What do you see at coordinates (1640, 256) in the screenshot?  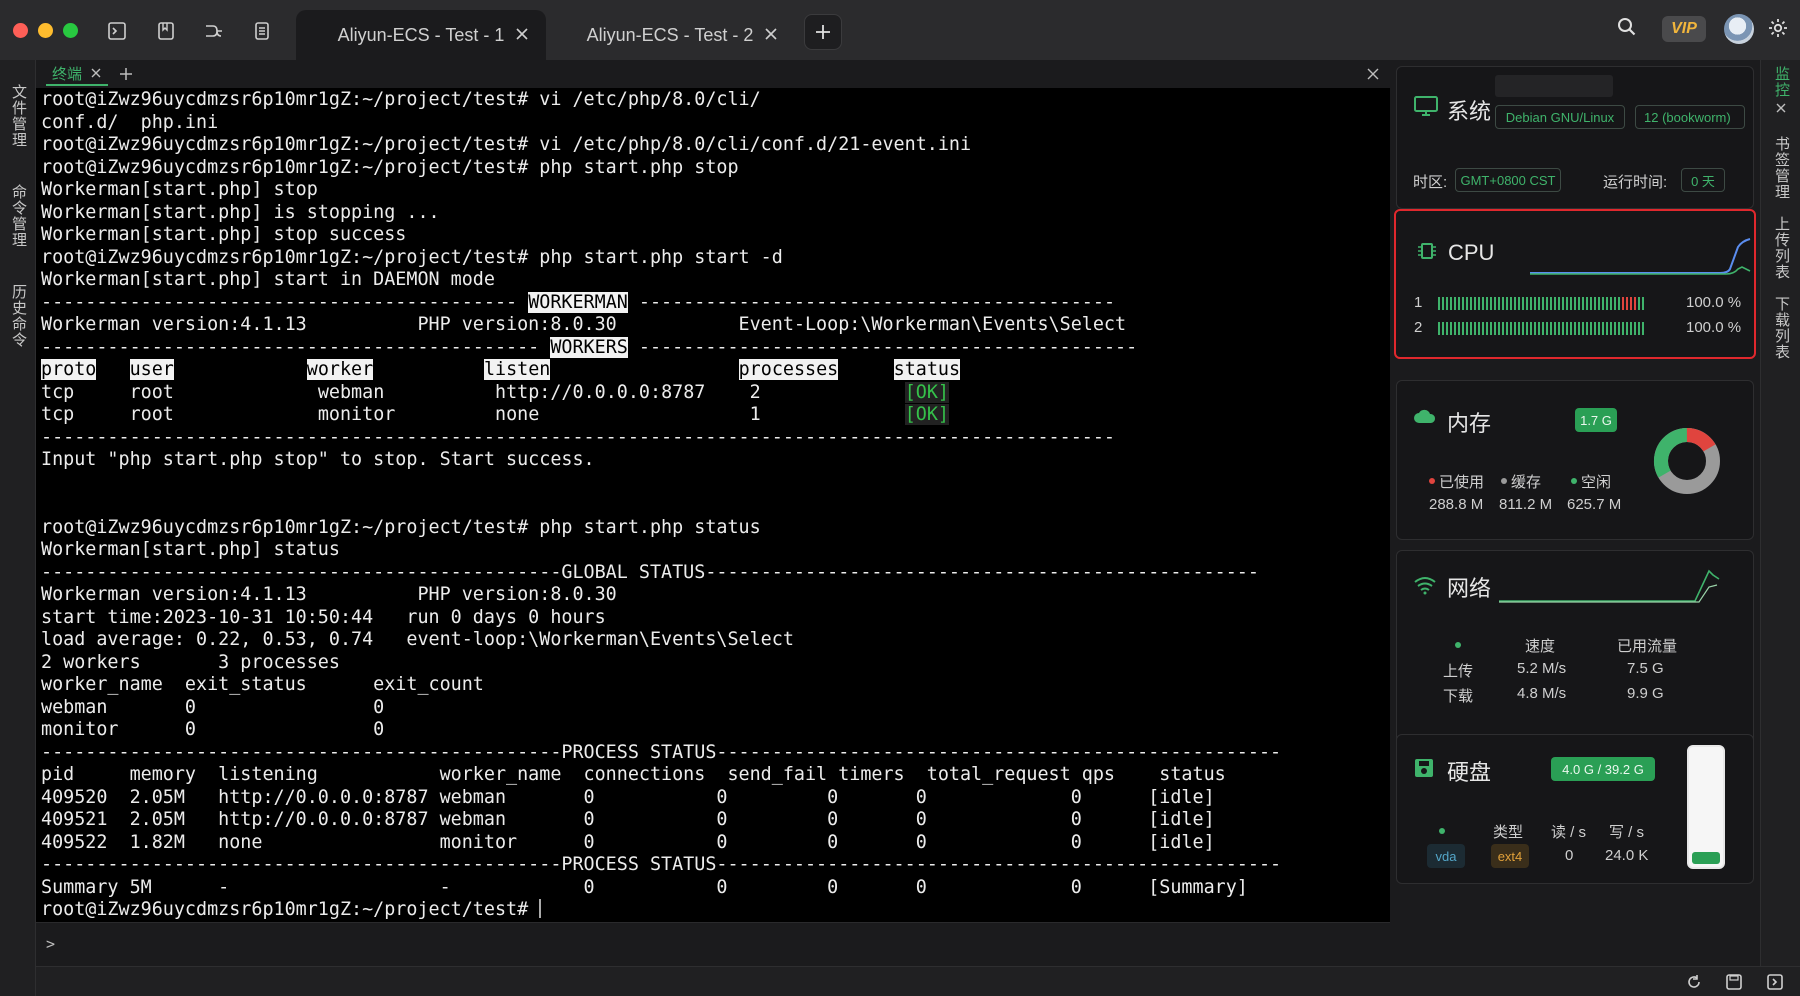 I see `cpu-sparkline` at bounding box center [1640, 256].